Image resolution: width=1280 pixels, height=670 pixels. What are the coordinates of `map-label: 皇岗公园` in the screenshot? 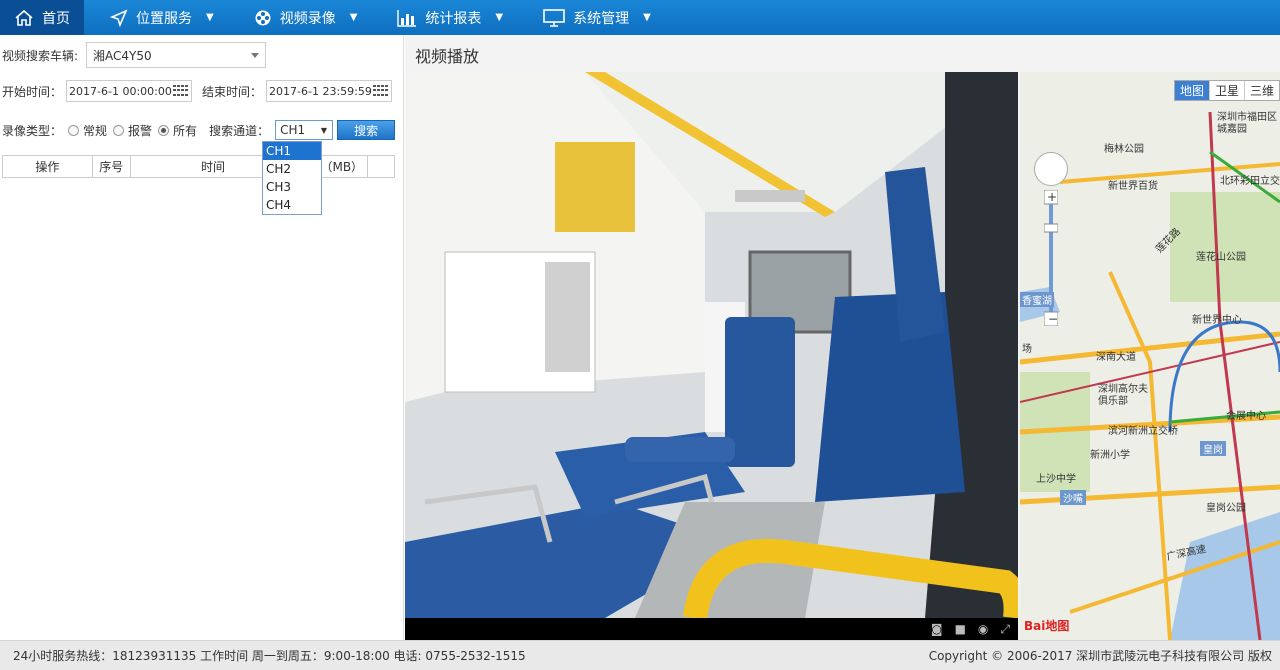 It's located at (1226, 508).